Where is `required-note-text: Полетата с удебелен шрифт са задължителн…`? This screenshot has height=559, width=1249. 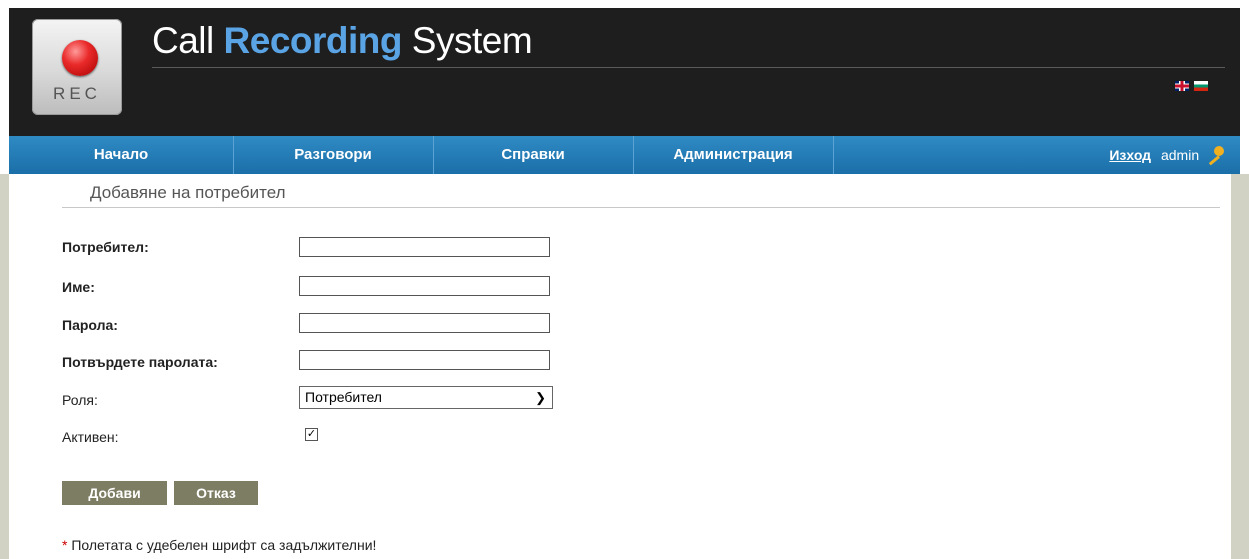
required-note-text: Полетата с удебелен шрифт са задължителн… is located at coordinates (222, 545).